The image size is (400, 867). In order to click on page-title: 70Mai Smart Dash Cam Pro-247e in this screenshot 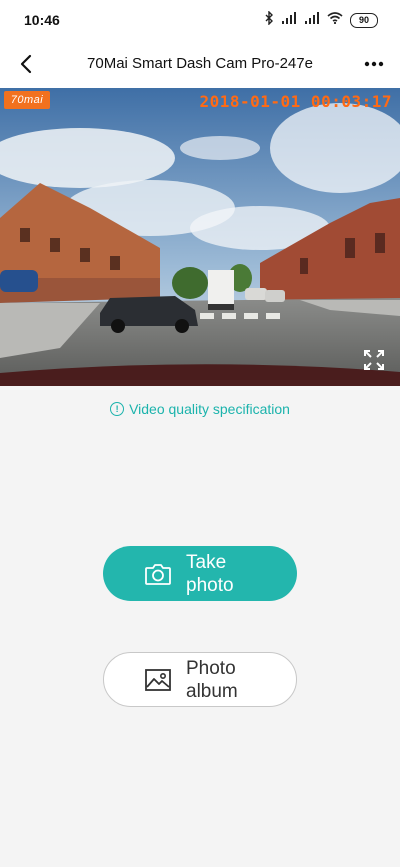, I will do `click(200, 63)`.